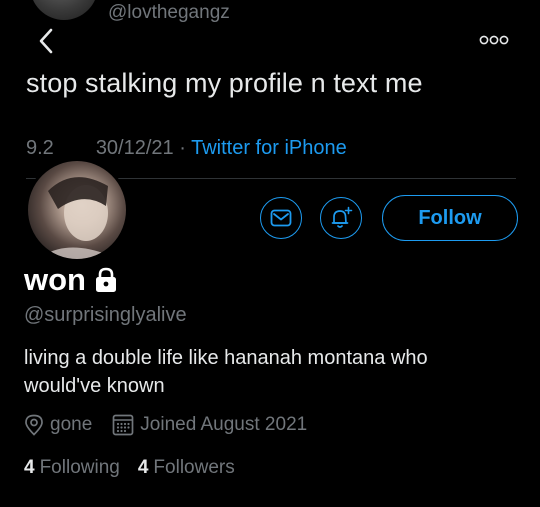  I want to click on profile-meta: gone Joined August 2021, so click(175, 425).